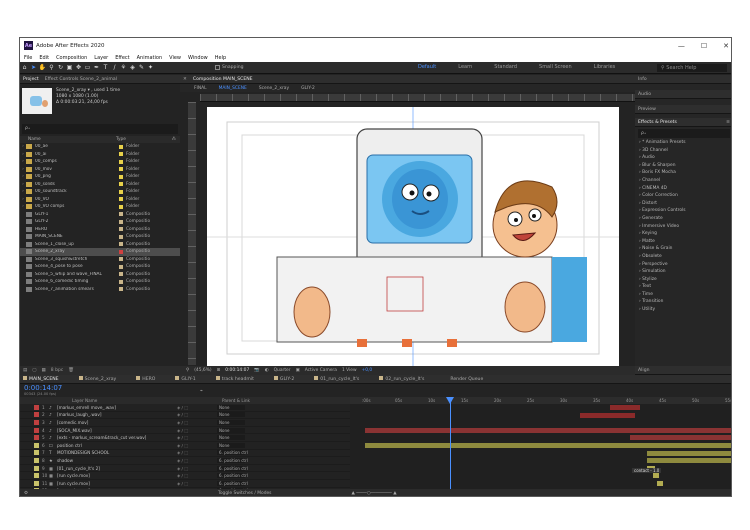  I want to click on project-item: Scene_6_comedic timing Compositio, so click(100, 282).